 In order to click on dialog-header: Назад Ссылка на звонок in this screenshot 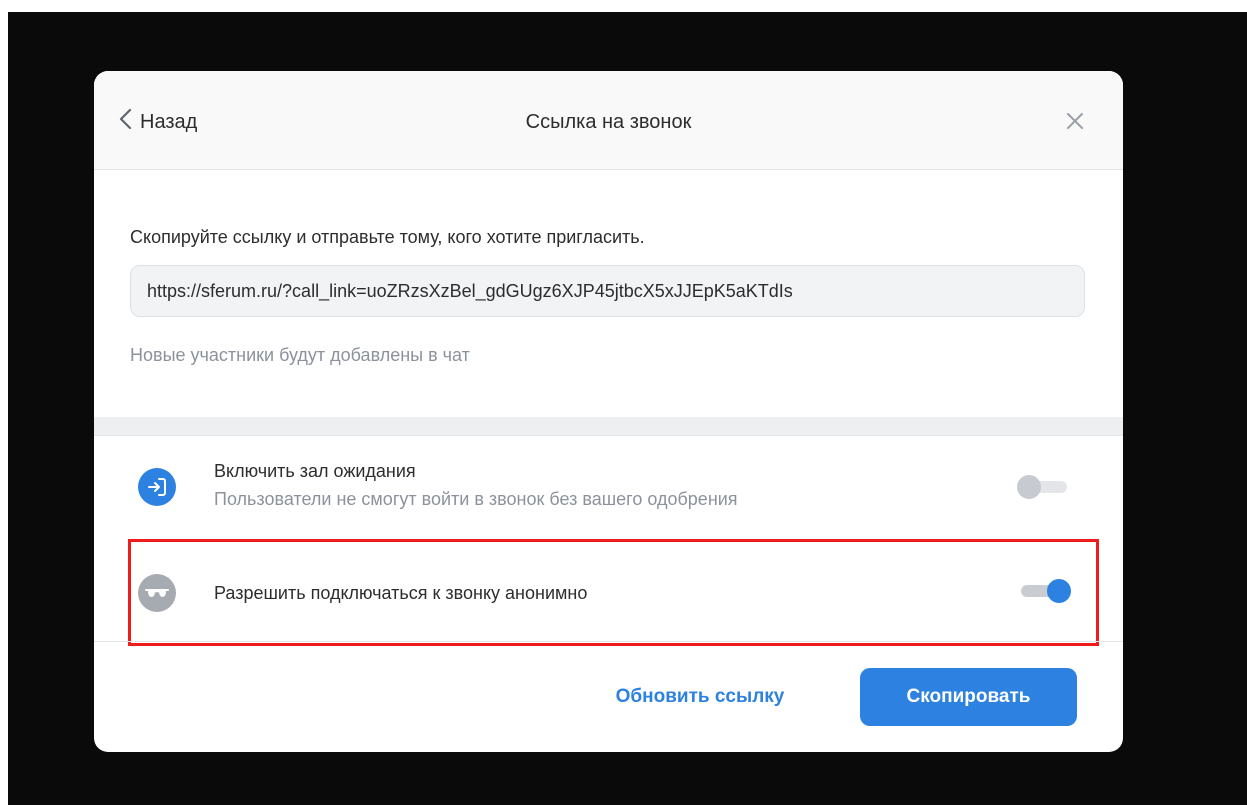, I will do `click(608, 120)`.